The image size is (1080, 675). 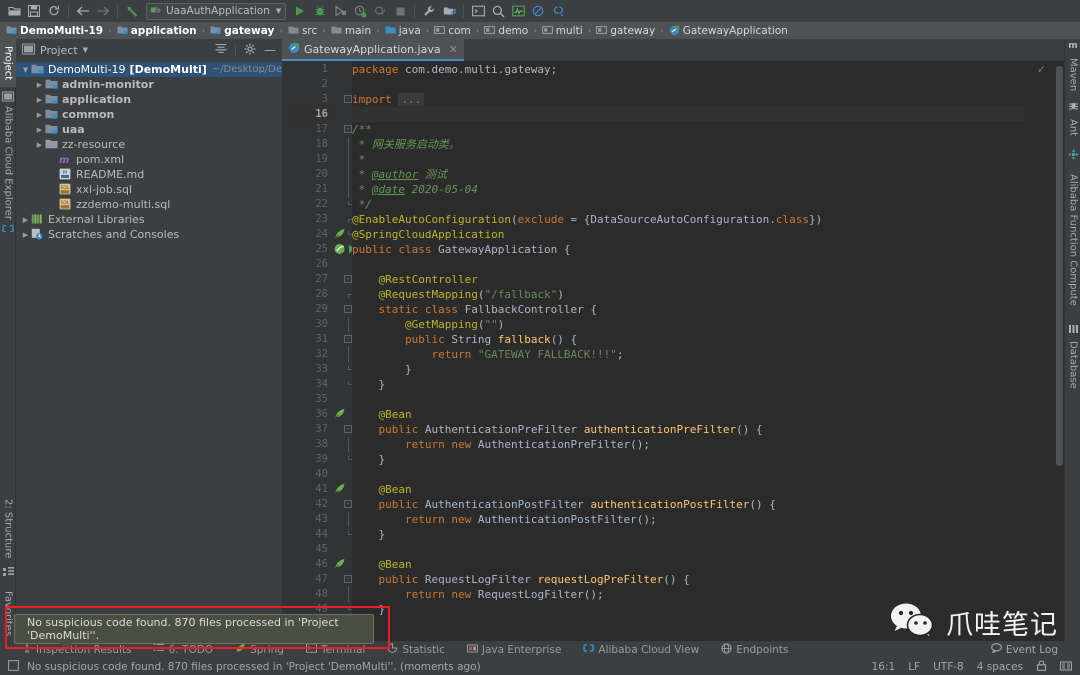 What do you see at coordinates (149, 99) in the screenshot?
I see `tree-node-application: ▶ application` at bounding box center [149, 99].